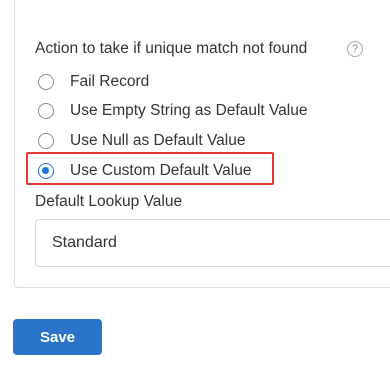 The width and height of the screenshot is (390, 366). What do you see at coordinates (158, 140) in the screenshot?
I see `radio-option-label: Use Null as Default Value` at bounding box center [158, 140].